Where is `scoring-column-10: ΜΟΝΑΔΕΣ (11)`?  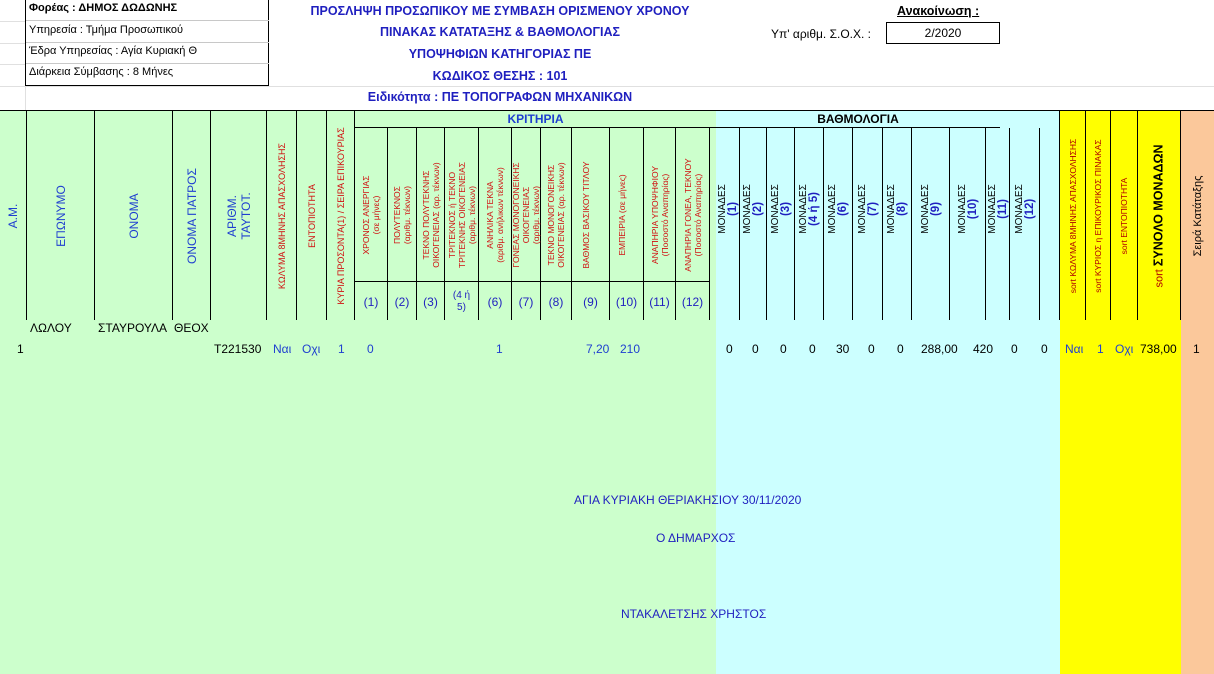 scoring-column-10: ΜΟΝΑΔΕΣ (11) is located at coordinates (998, 224).